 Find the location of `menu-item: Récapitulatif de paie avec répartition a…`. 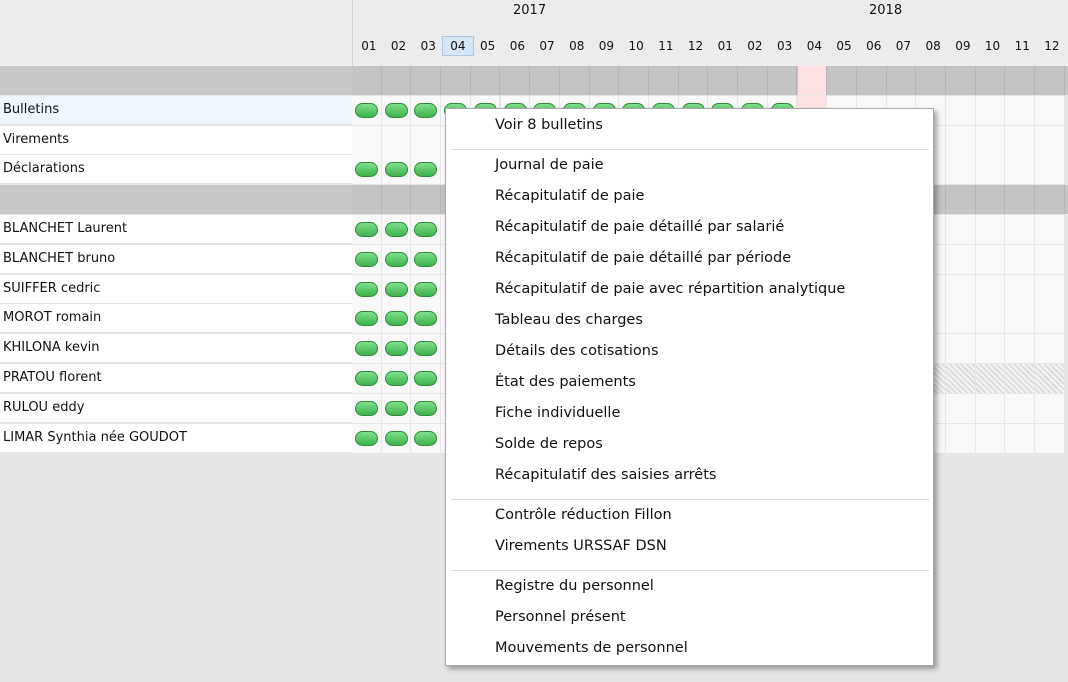

menu-item: Récapitulatif de paie avec répartition a… is located at coordinates (670, 289).